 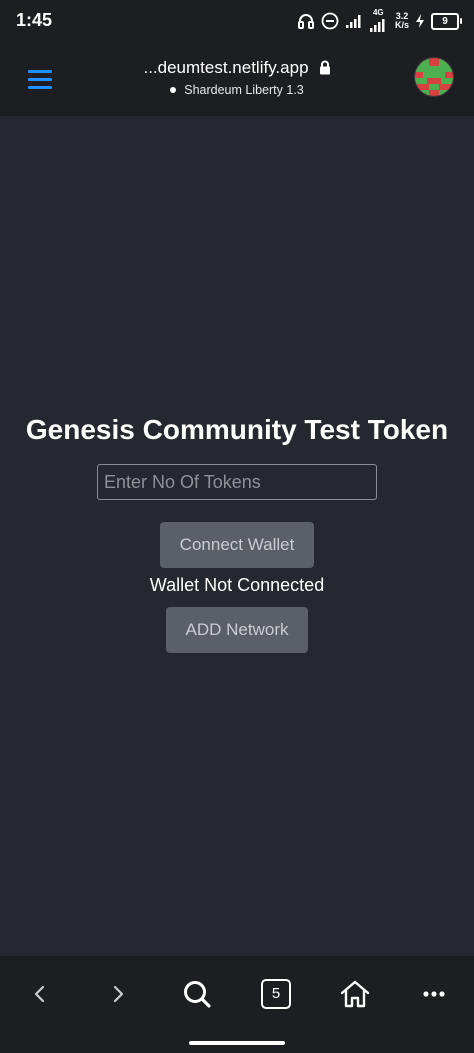 I want to click on tabs-button: 5, so click(x=276, y=994).